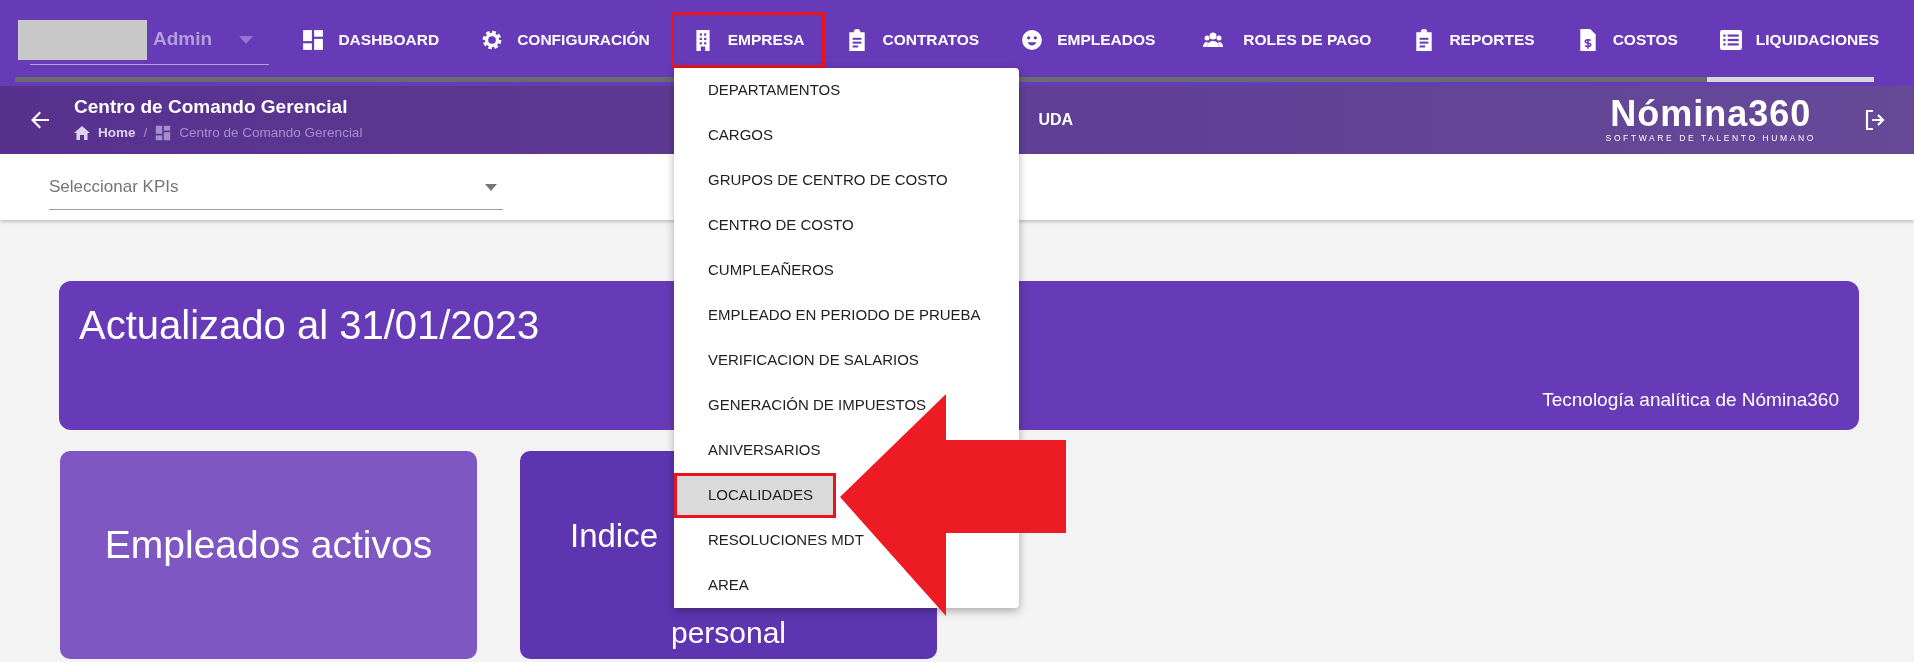  I want to click on nav-item: EMPRESA, so click(748, 40).